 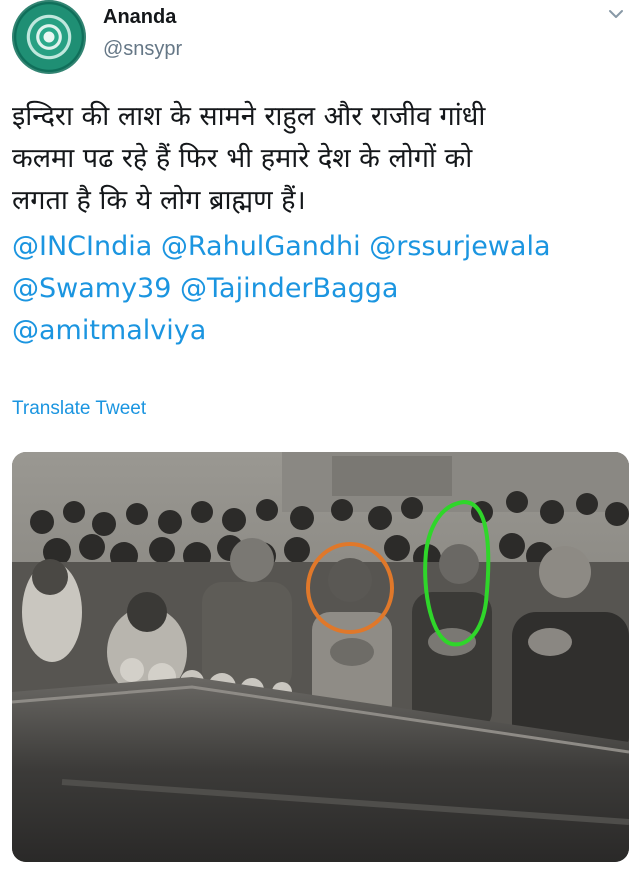 I want to click on tweet-header: Ananda @snsypr, so click(x=320, y=45).